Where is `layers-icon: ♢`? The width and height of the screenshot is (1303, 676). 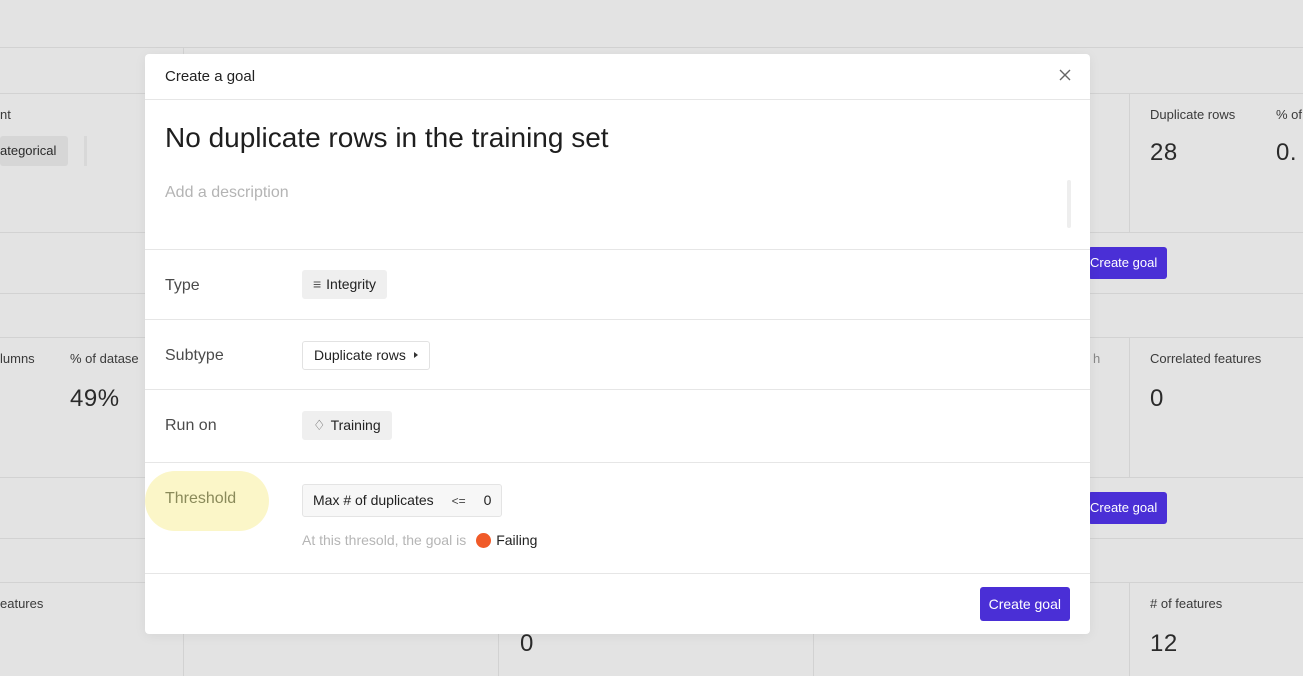
layers-icon: ♢ is located at coordinates (319, 425).